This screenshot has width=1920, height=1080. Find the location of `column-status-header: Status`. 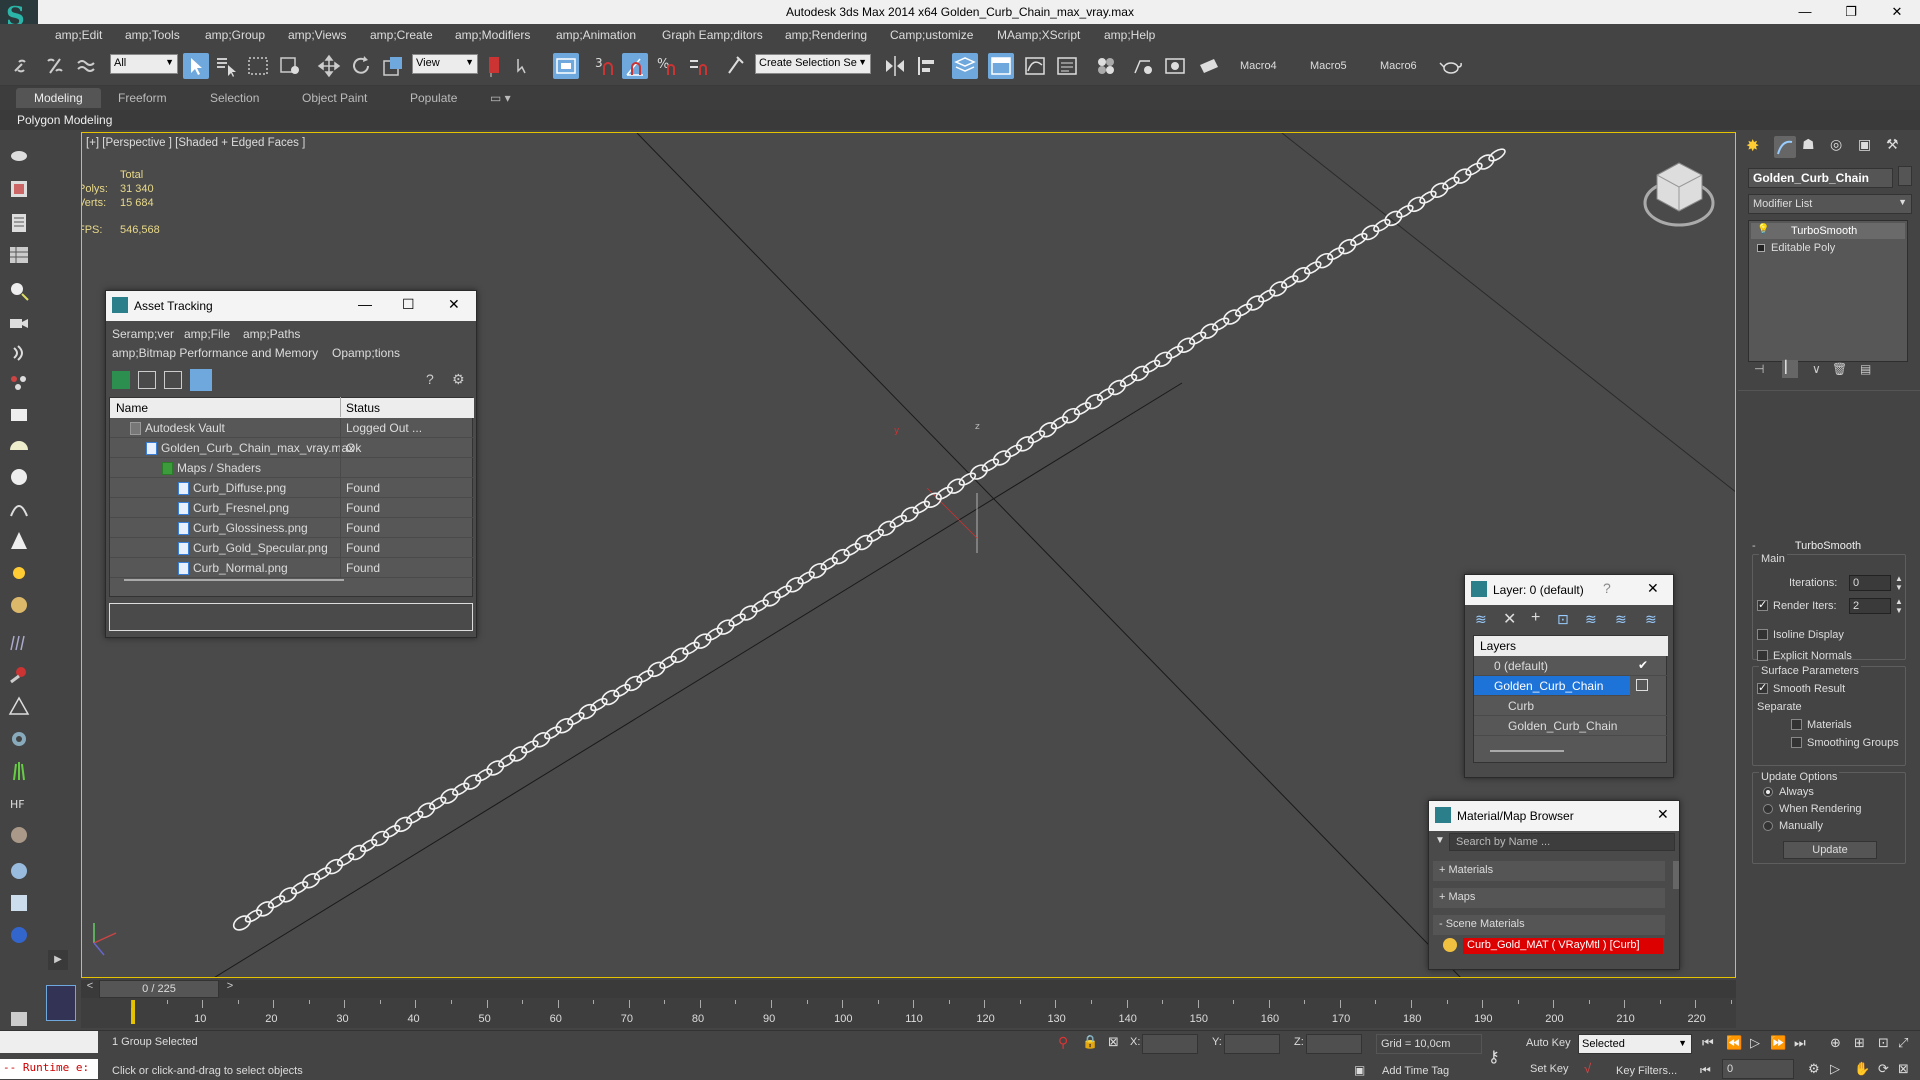

column-status-header: Status is located at coordinates (363, 408).